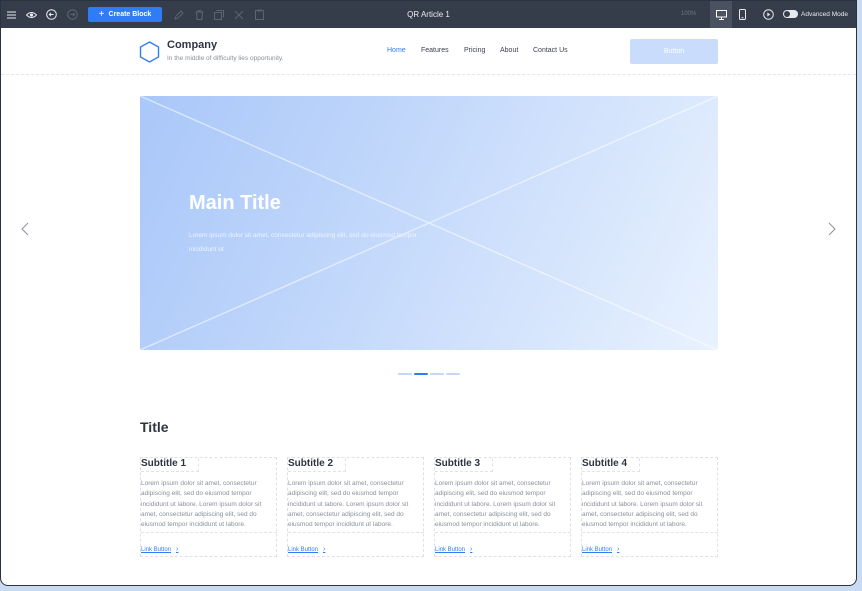 The image size is (862, 591). What do you see at coordinates (832, 231) in the screenshot?
I see `carousel-next-arrow-icon` at bounding box center [832, 231].